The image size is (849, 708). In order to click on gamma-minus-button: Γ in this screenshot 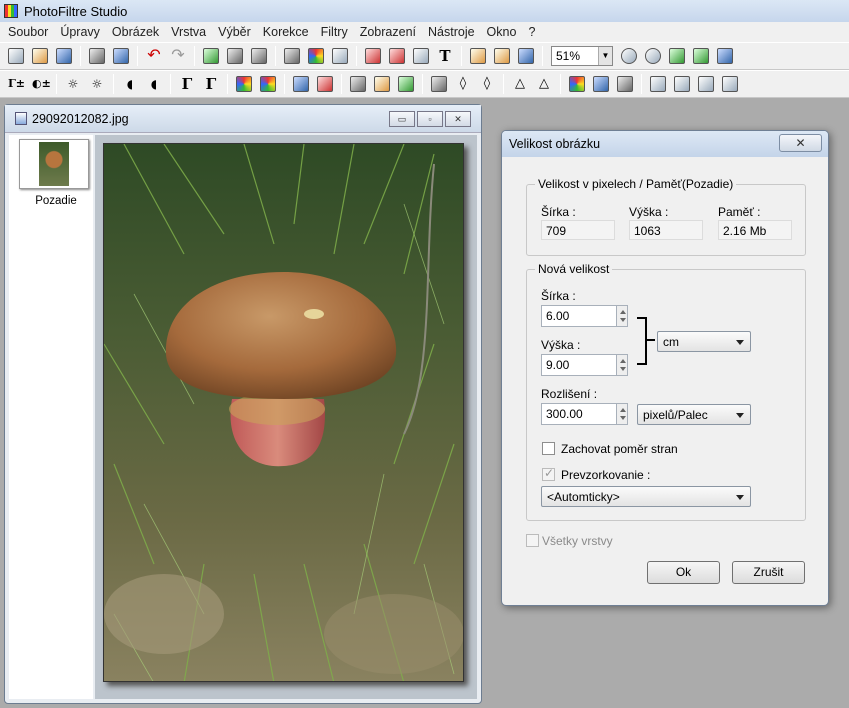, I will do `click(187, 84)`.